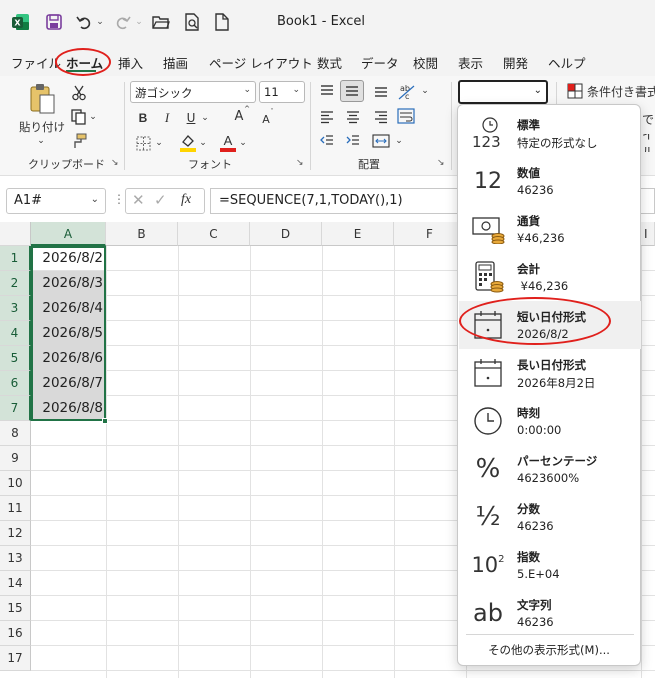  I want to click on column-header-i: I, so click(648, 234).